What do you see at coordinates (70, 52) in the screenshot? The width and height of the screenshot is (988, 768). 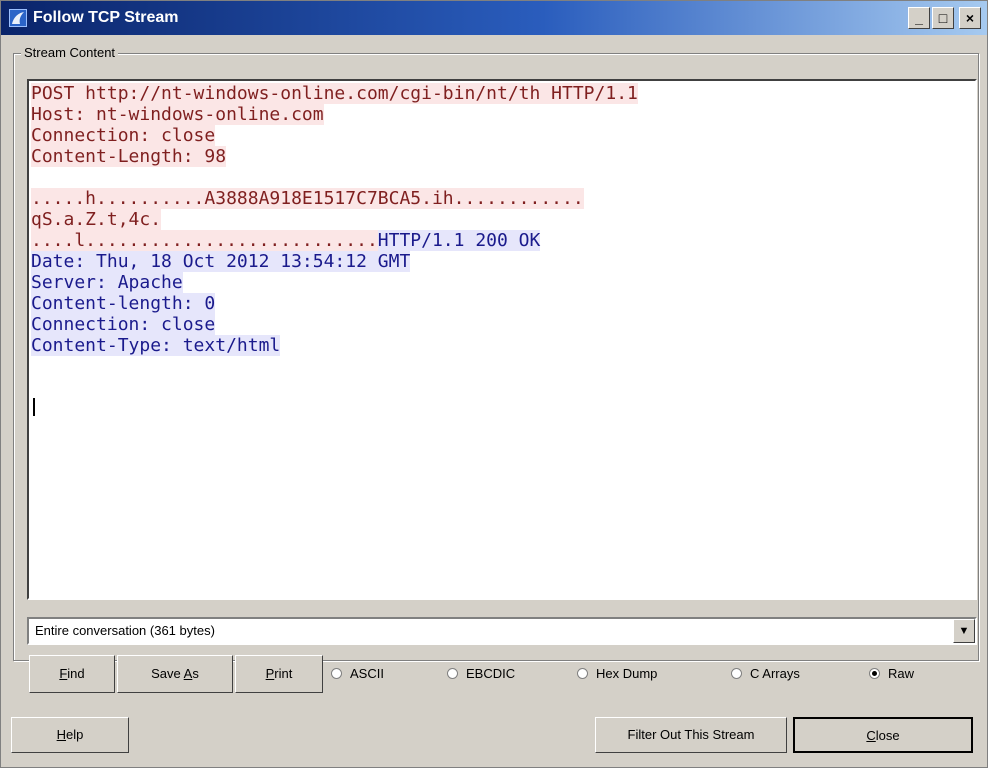 I see `stream-content-label: Stream Content` at bounding box center [70, 52].